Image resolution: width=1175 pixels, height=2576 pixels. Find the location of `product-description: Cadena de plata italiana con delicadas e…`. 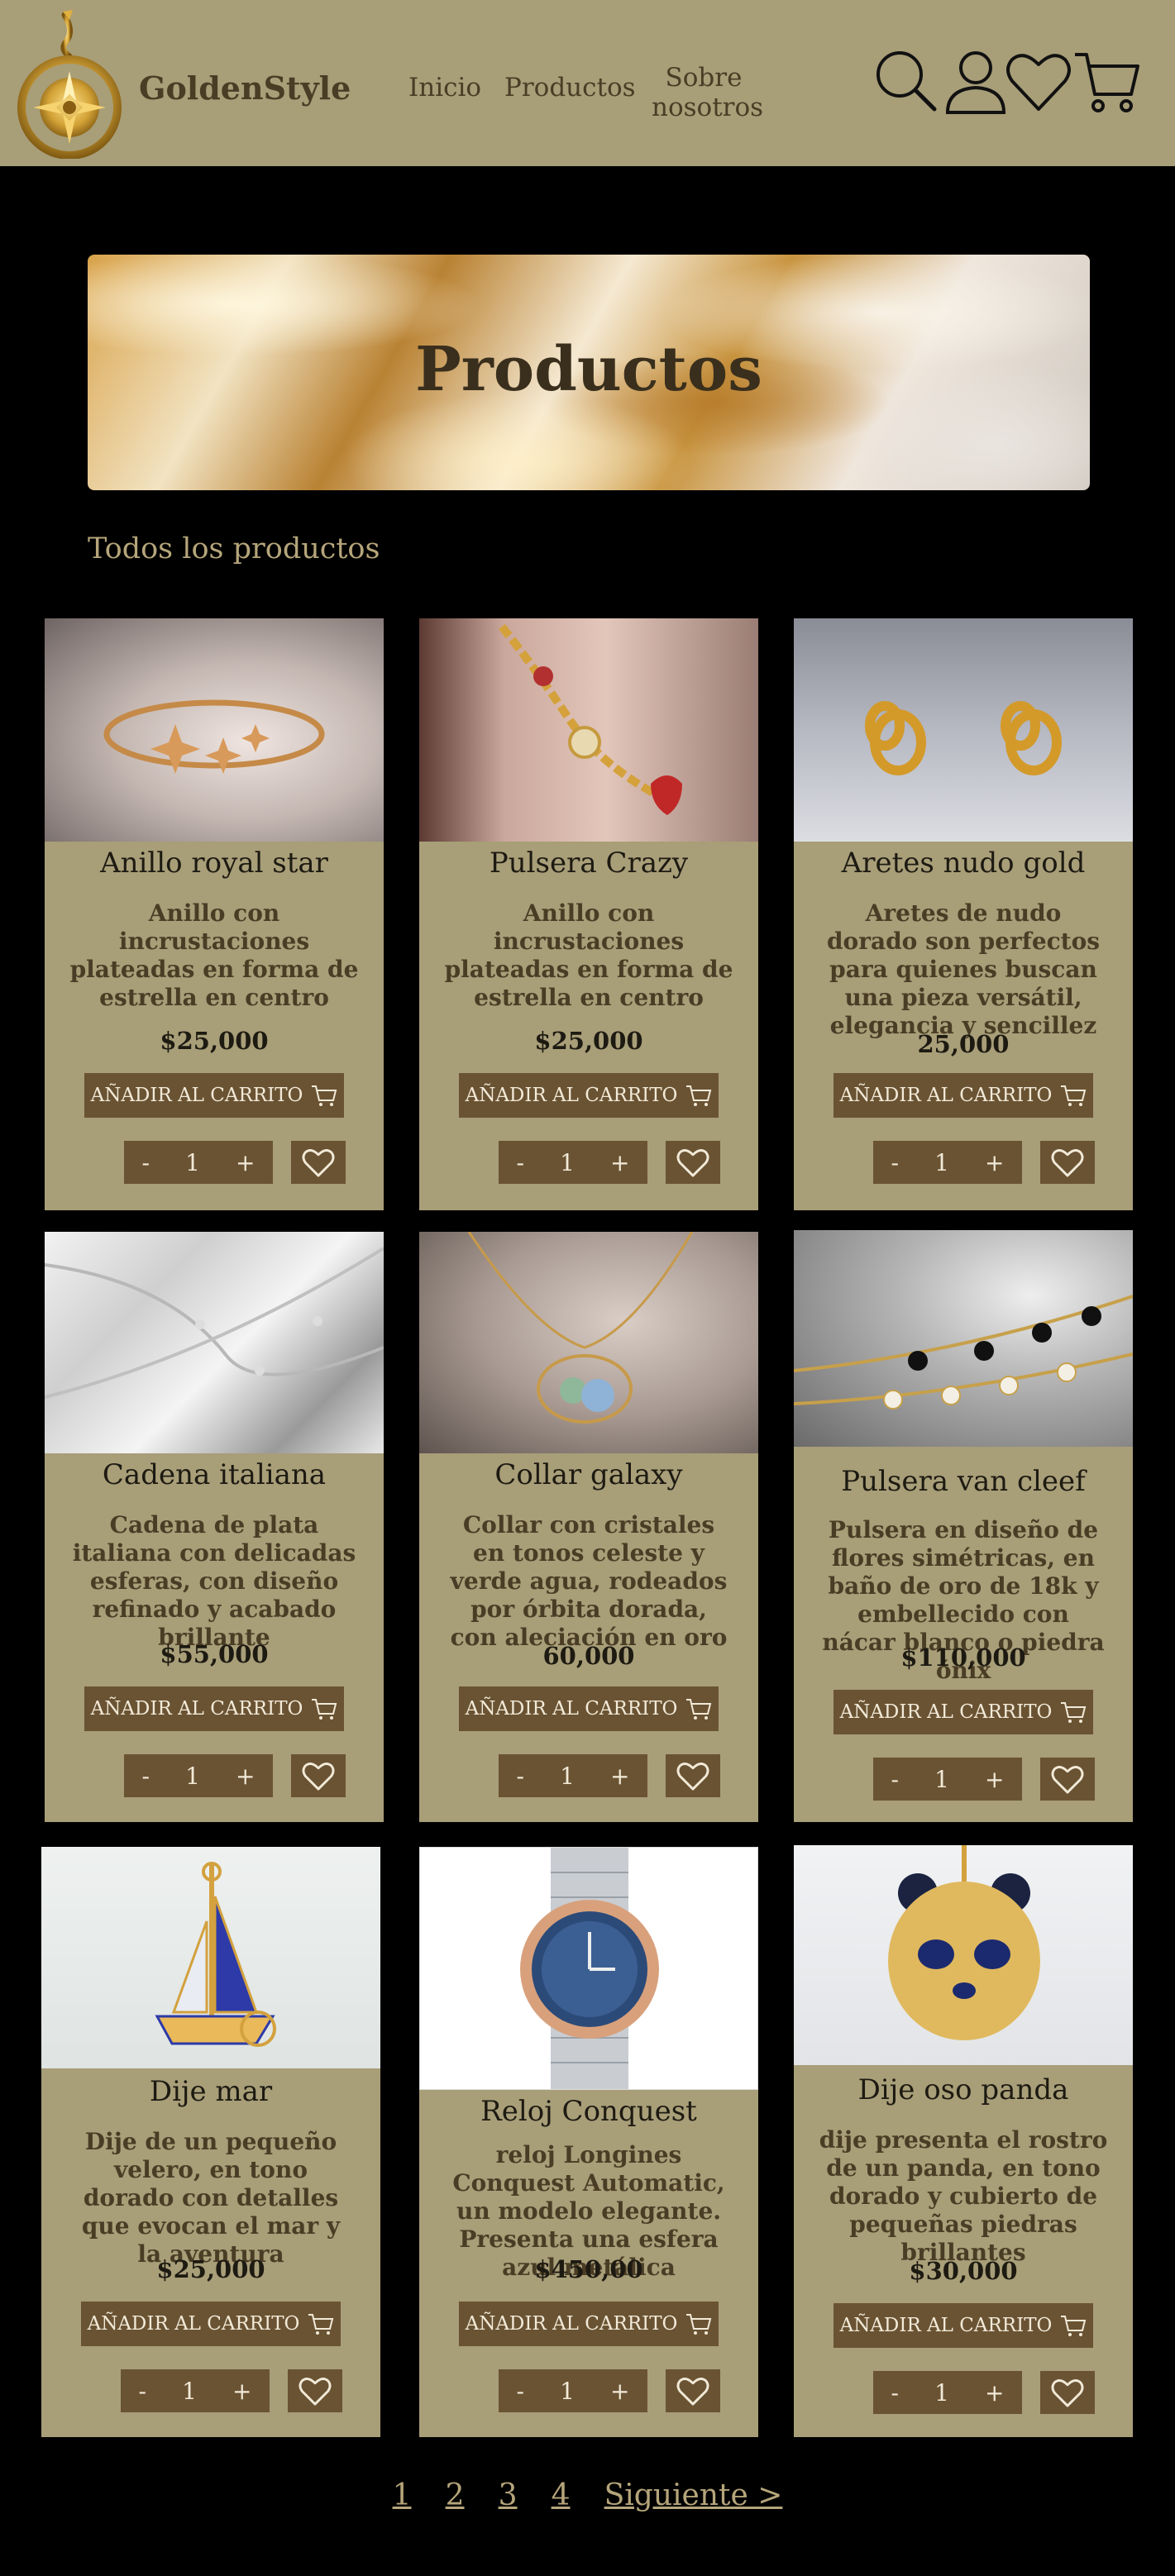

product-description: Cadena de plata italiana con delicadas e… is located at coordinates (214, 1581).